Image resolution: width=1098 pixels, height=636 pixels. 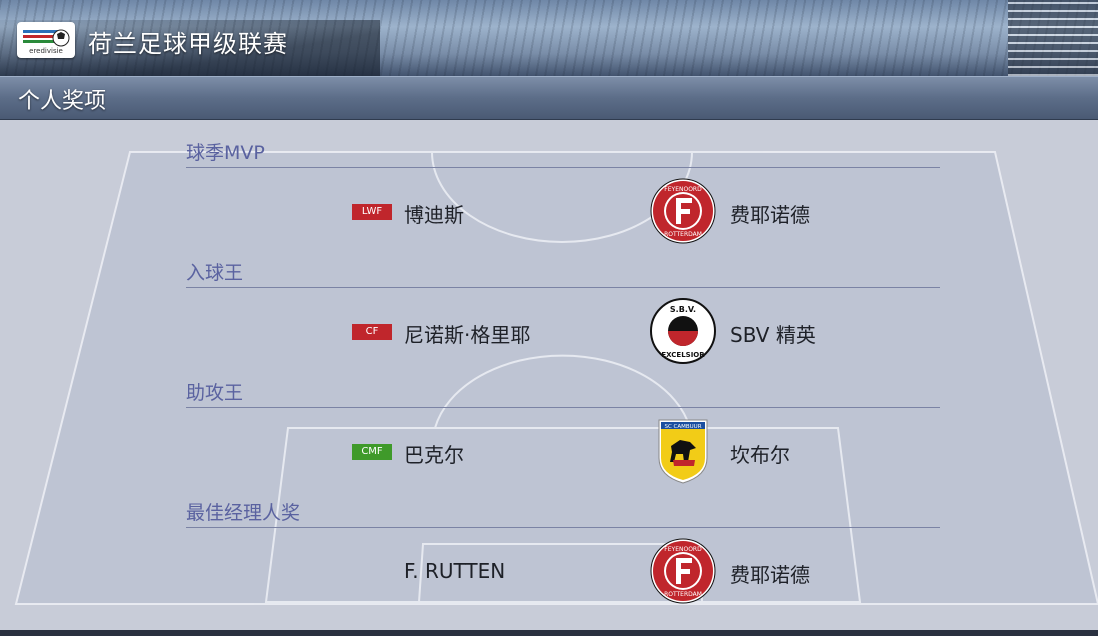 What do you see at coordinates (683, 355) in the screenshot?
I see `crest-text: EXCELSIOR` at bounding box center [683, 355].